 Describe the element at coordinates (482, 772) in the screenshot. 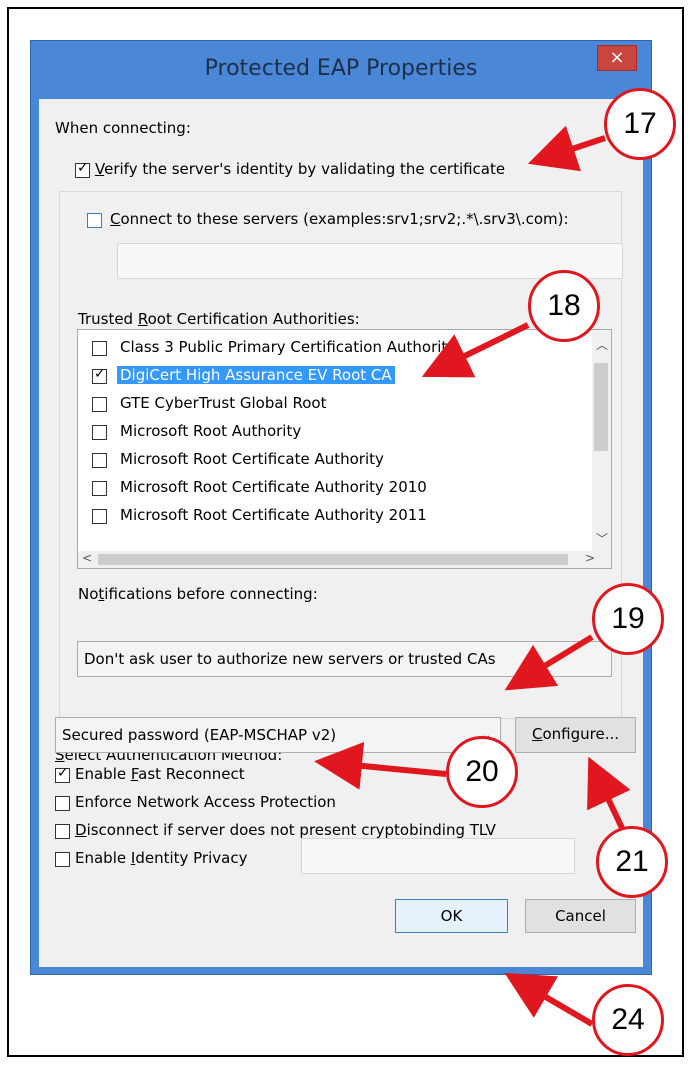

I see `callout-20: 20` at that location.